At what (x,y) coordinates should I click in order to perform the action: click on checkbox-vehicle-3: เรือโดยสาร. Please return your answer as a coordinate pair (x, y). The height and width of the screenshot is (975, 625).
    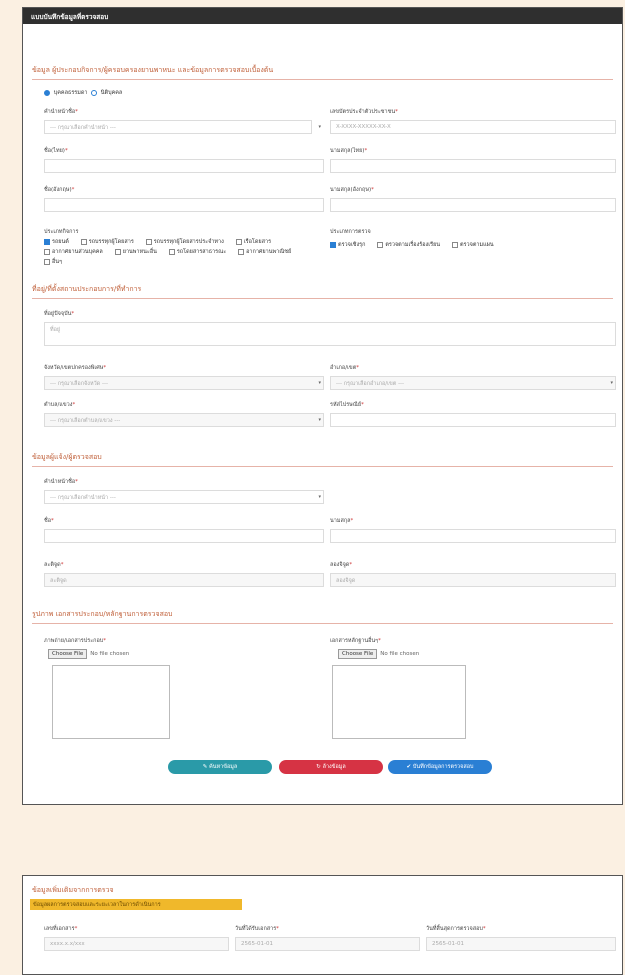
    Looking at the image, I should click on (253, 242).